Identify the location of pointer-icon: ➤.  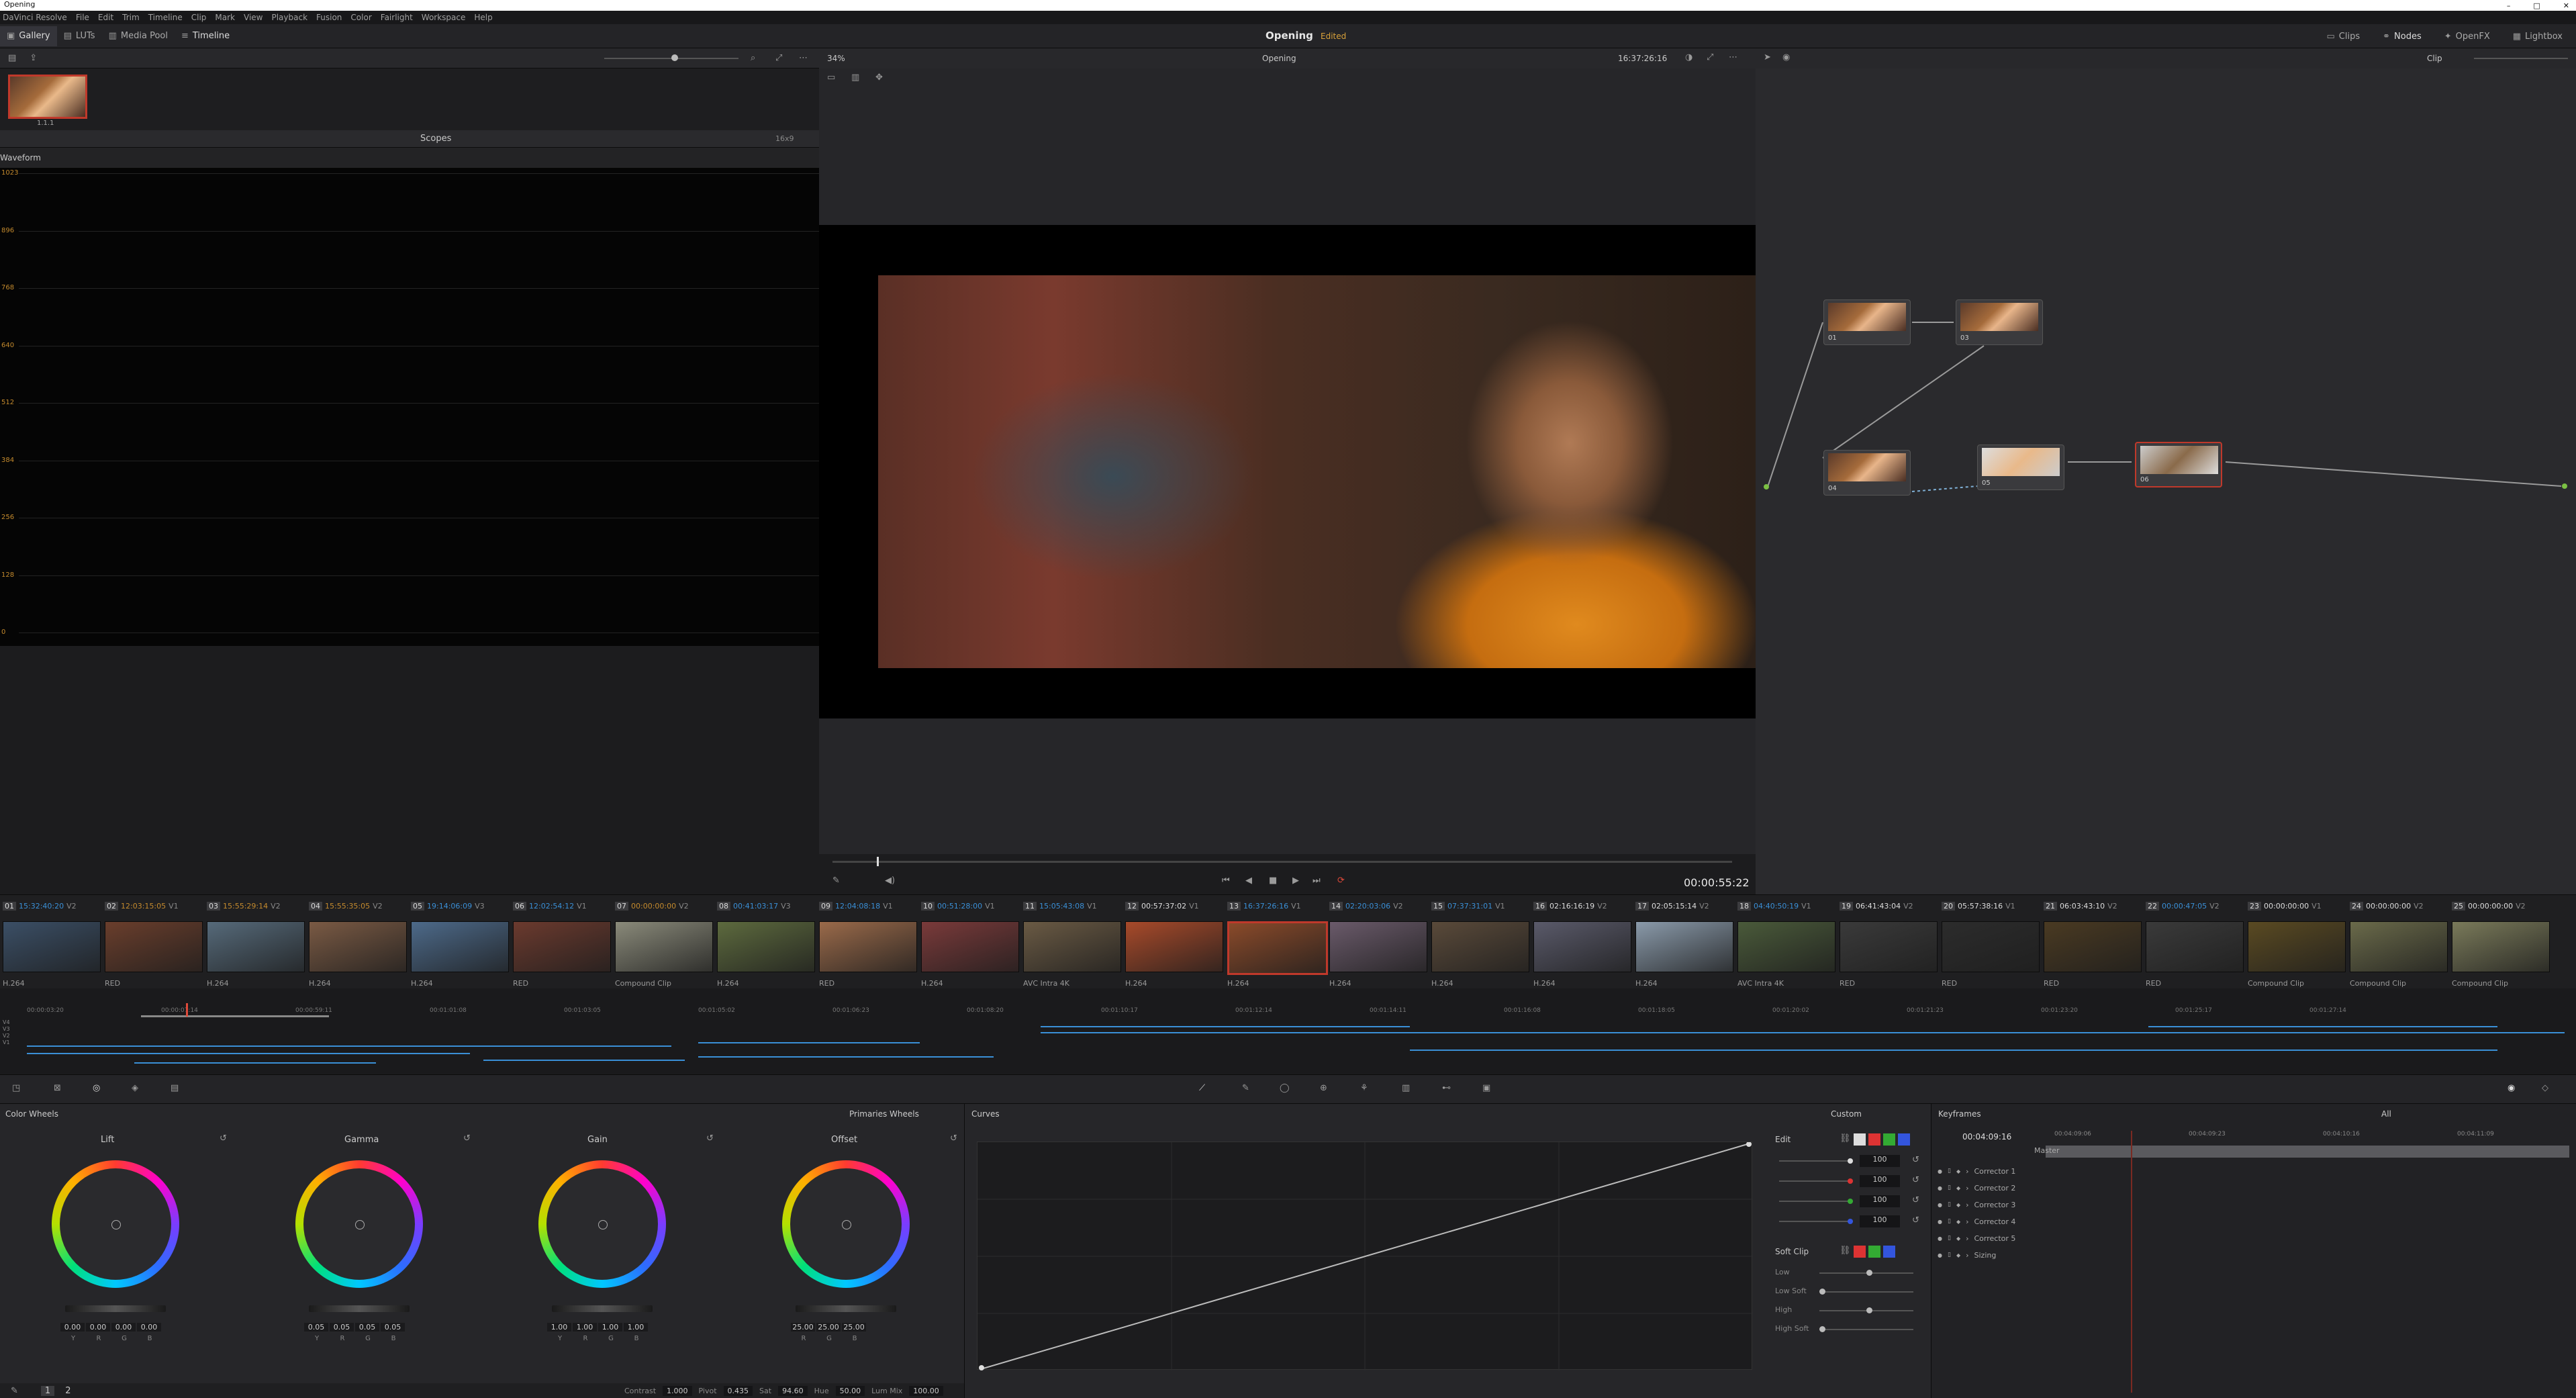
(1768, 57).